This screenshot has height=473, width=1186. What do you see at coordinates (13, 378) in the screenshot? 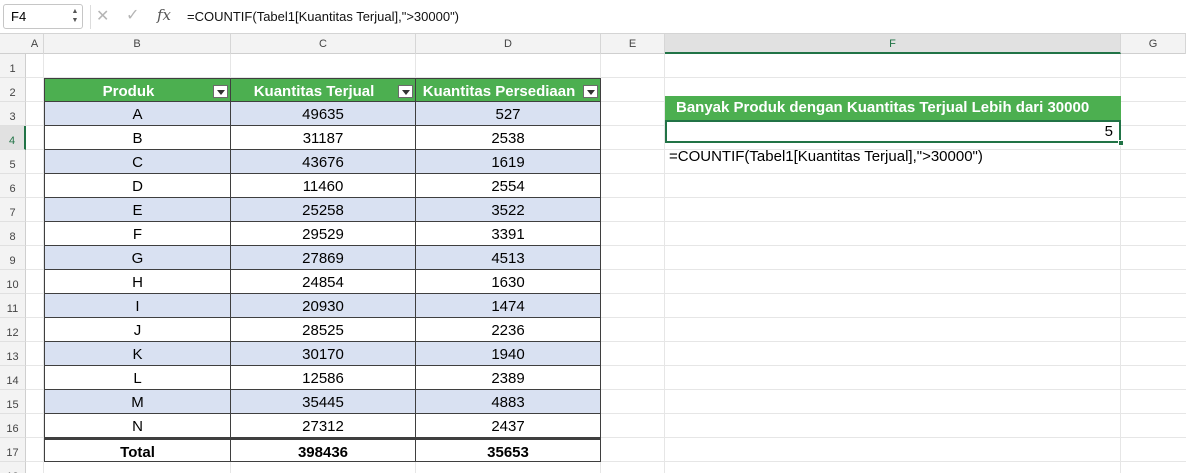
I see `row-header-14: 14` at bounding box center [13, 378].